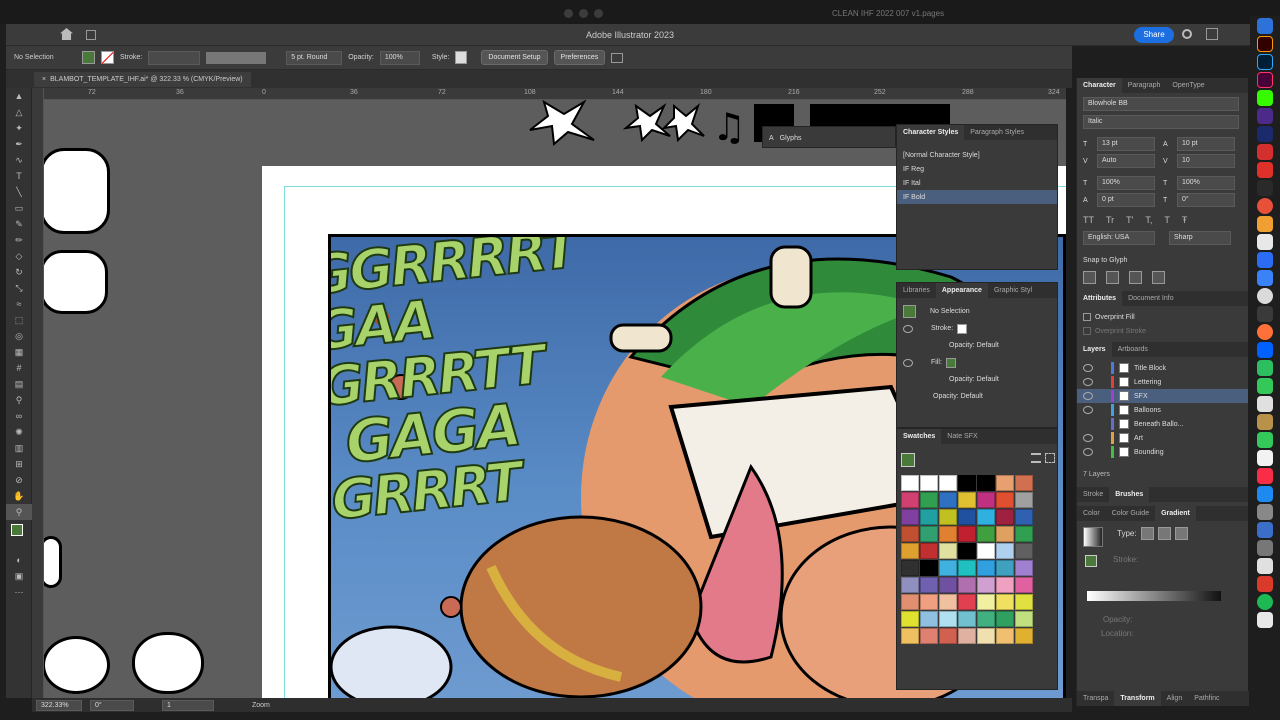 The height and width of the screenshot is (720, 1280). I want to click on list-item: IF Ital, so click(977, 183).